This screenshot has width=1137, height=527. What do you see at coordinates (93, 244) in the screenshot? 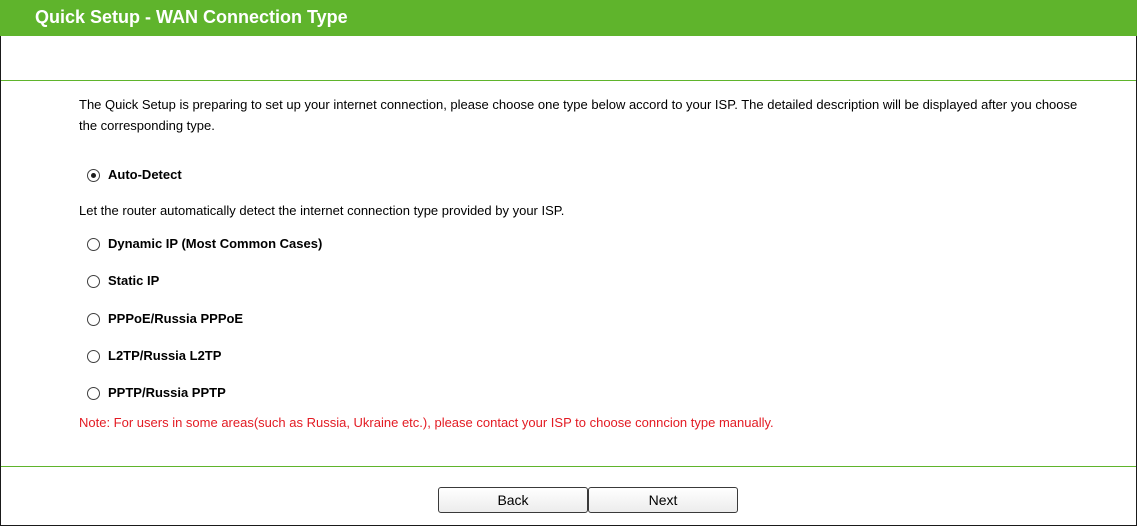
I see `radio-dynamic-ip` at bounding box center [93, 244].